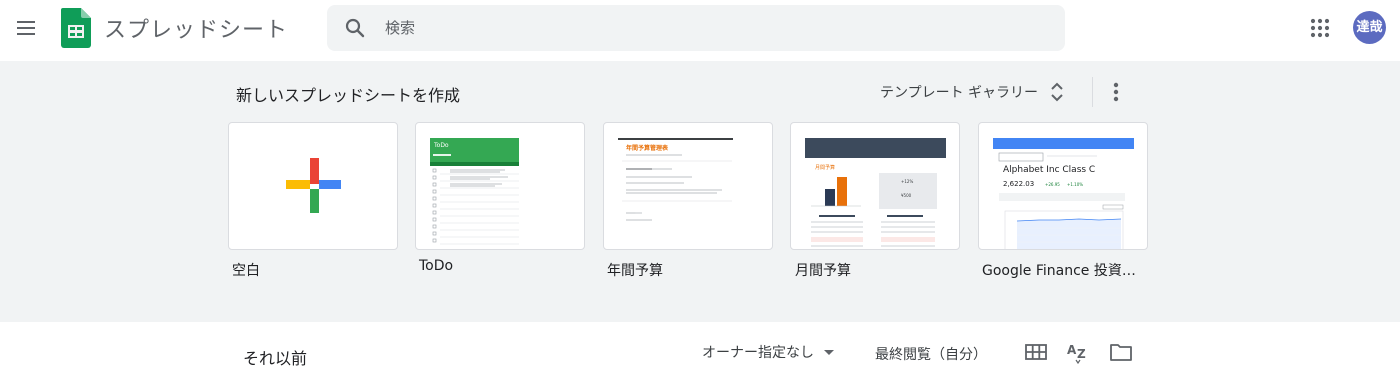 The width and height of the screenshot is (1400, 383). I want to click on template-card-todo: ToDo, so click(500, 186).